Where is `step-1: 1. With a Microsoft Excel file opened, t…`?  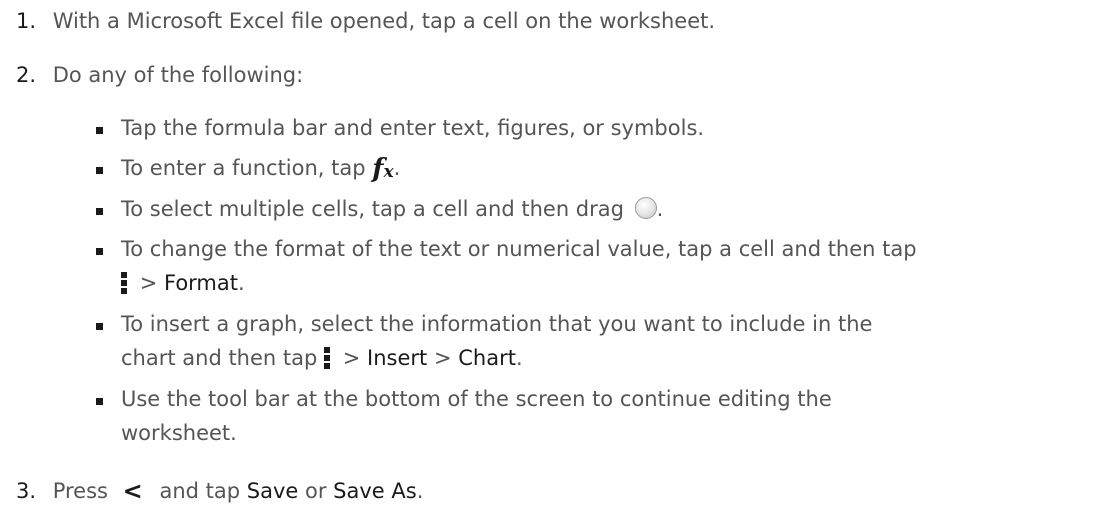
step-1: 1. With a Microsoft Excel file opened, t… is located at coordinates (365, 21).